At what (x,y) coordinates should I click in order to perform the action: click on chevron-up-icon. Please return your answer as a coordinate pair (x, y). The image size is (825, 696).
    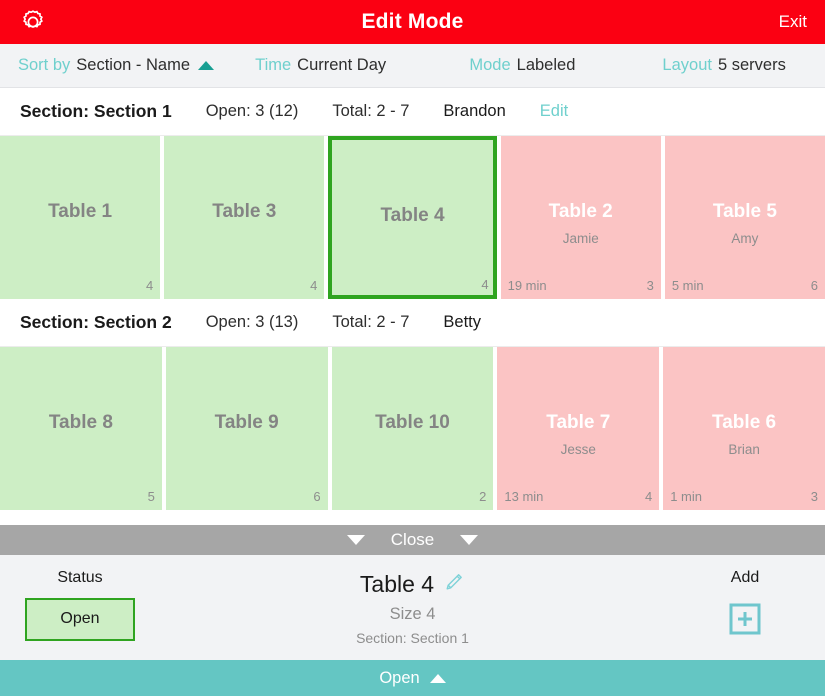
    Looking at the image, I should click on (437, 678).